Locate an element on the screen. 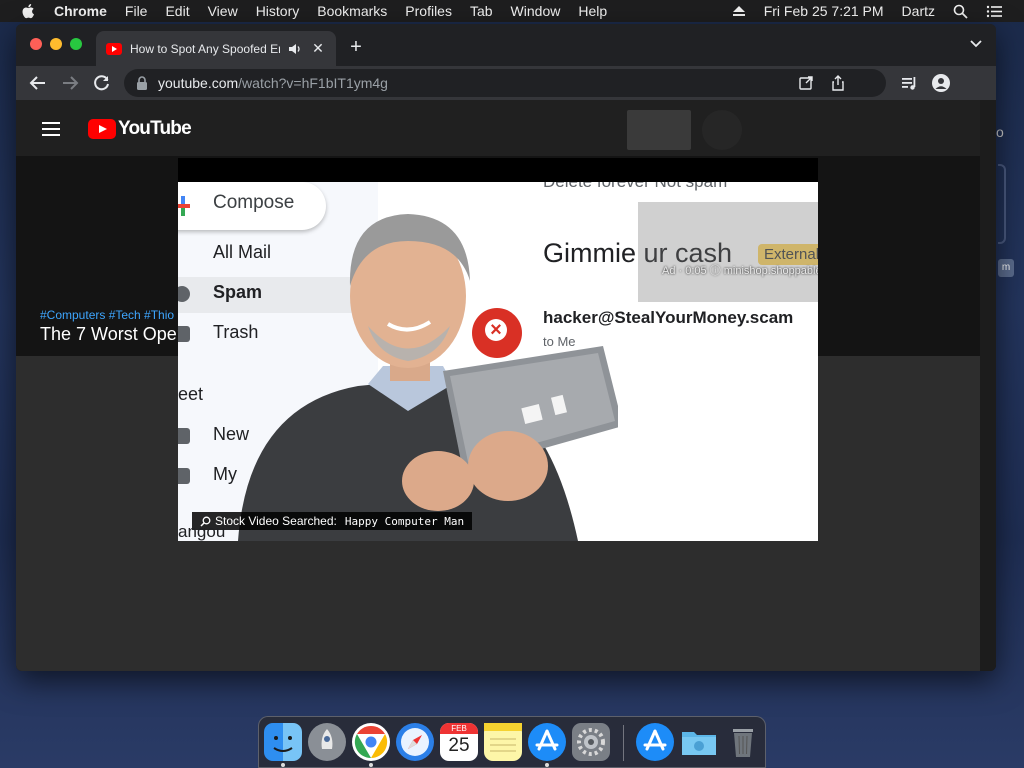 The height and width of the screenshot is (768, 1024). youtube-favicon-icon is located at coordinates (114, 48).